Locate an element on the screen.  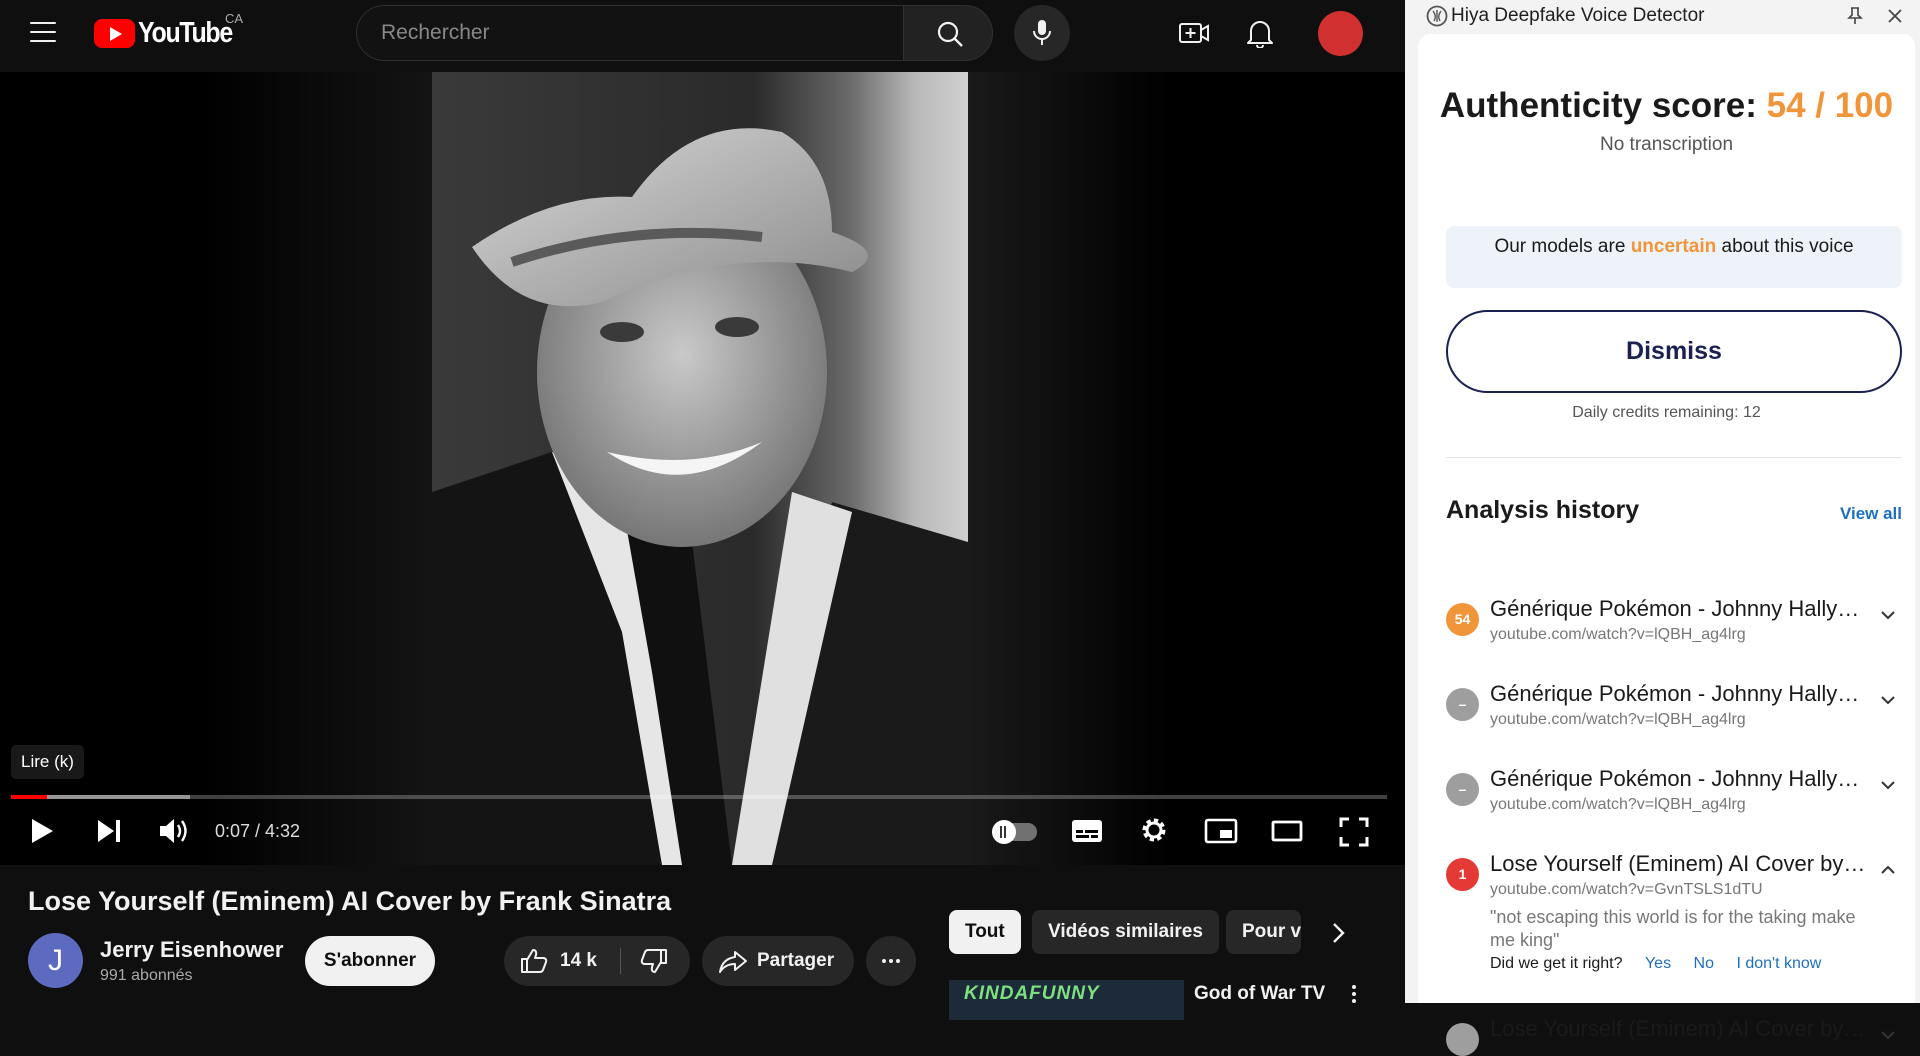
miniplayer-icon is located at coordinates (1221, 831).